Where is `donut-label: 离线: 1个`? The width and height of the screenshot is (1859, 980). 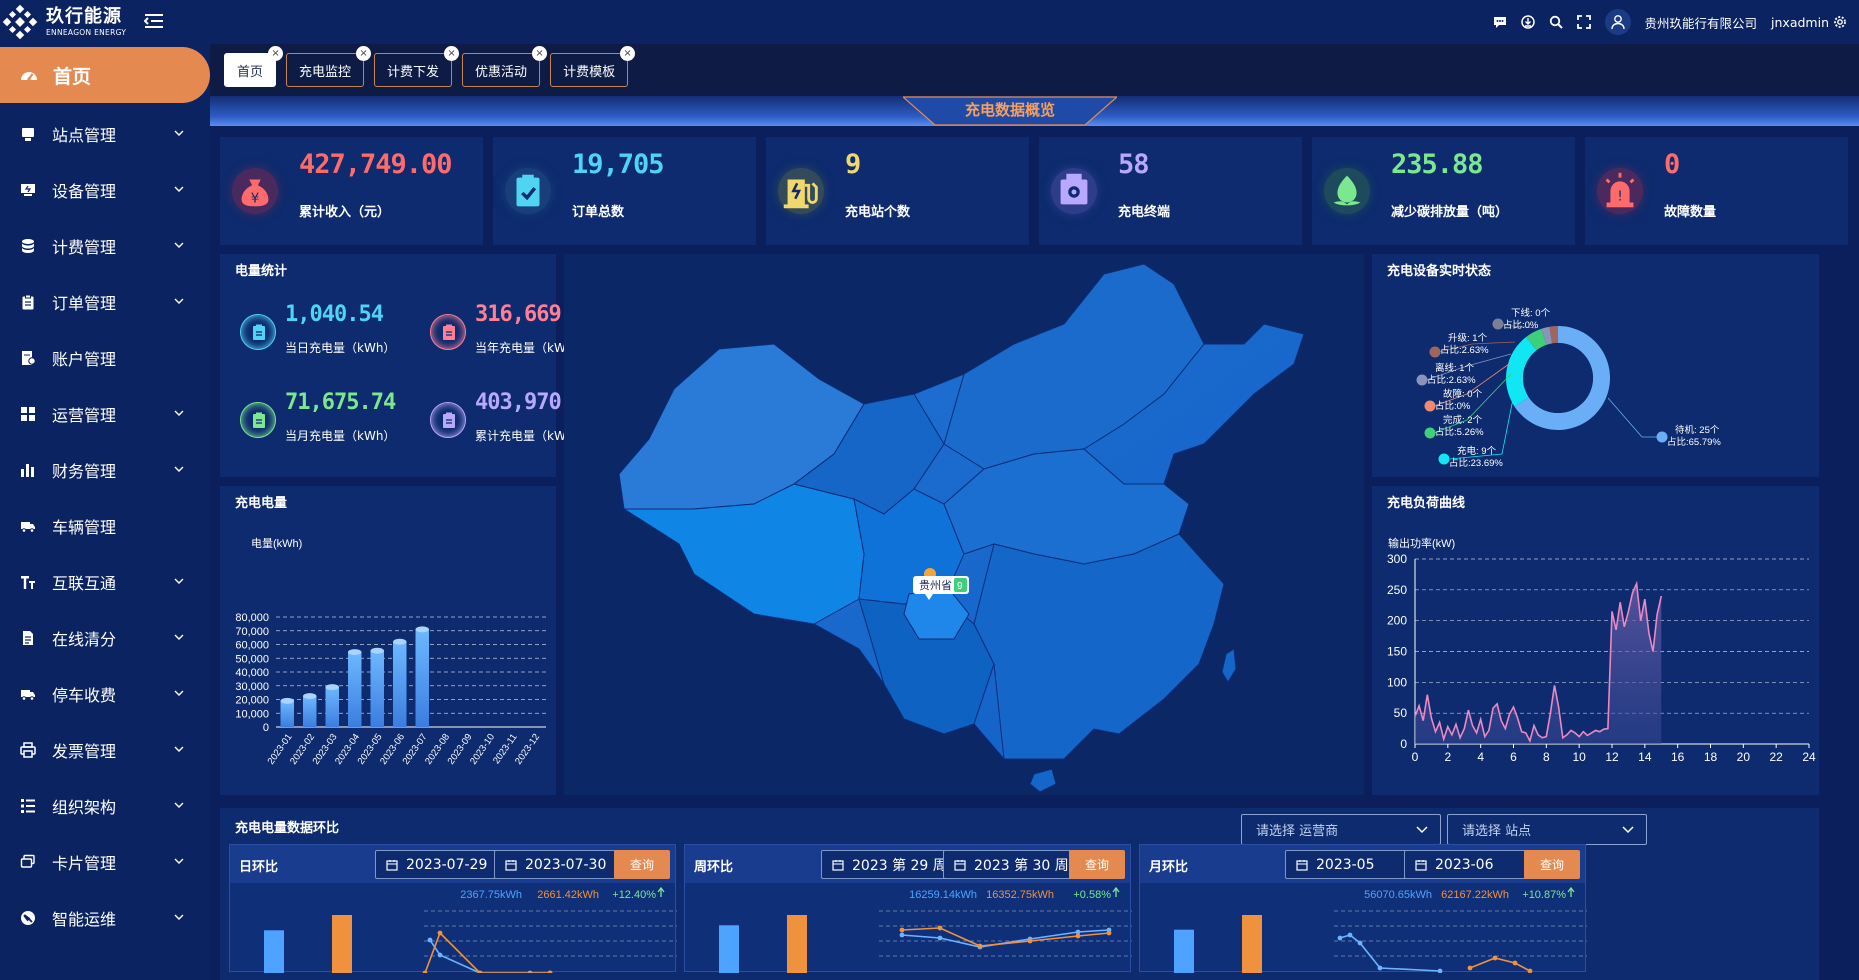
donut-label: 离线: 1个 is located at coordinates (1455, 368).